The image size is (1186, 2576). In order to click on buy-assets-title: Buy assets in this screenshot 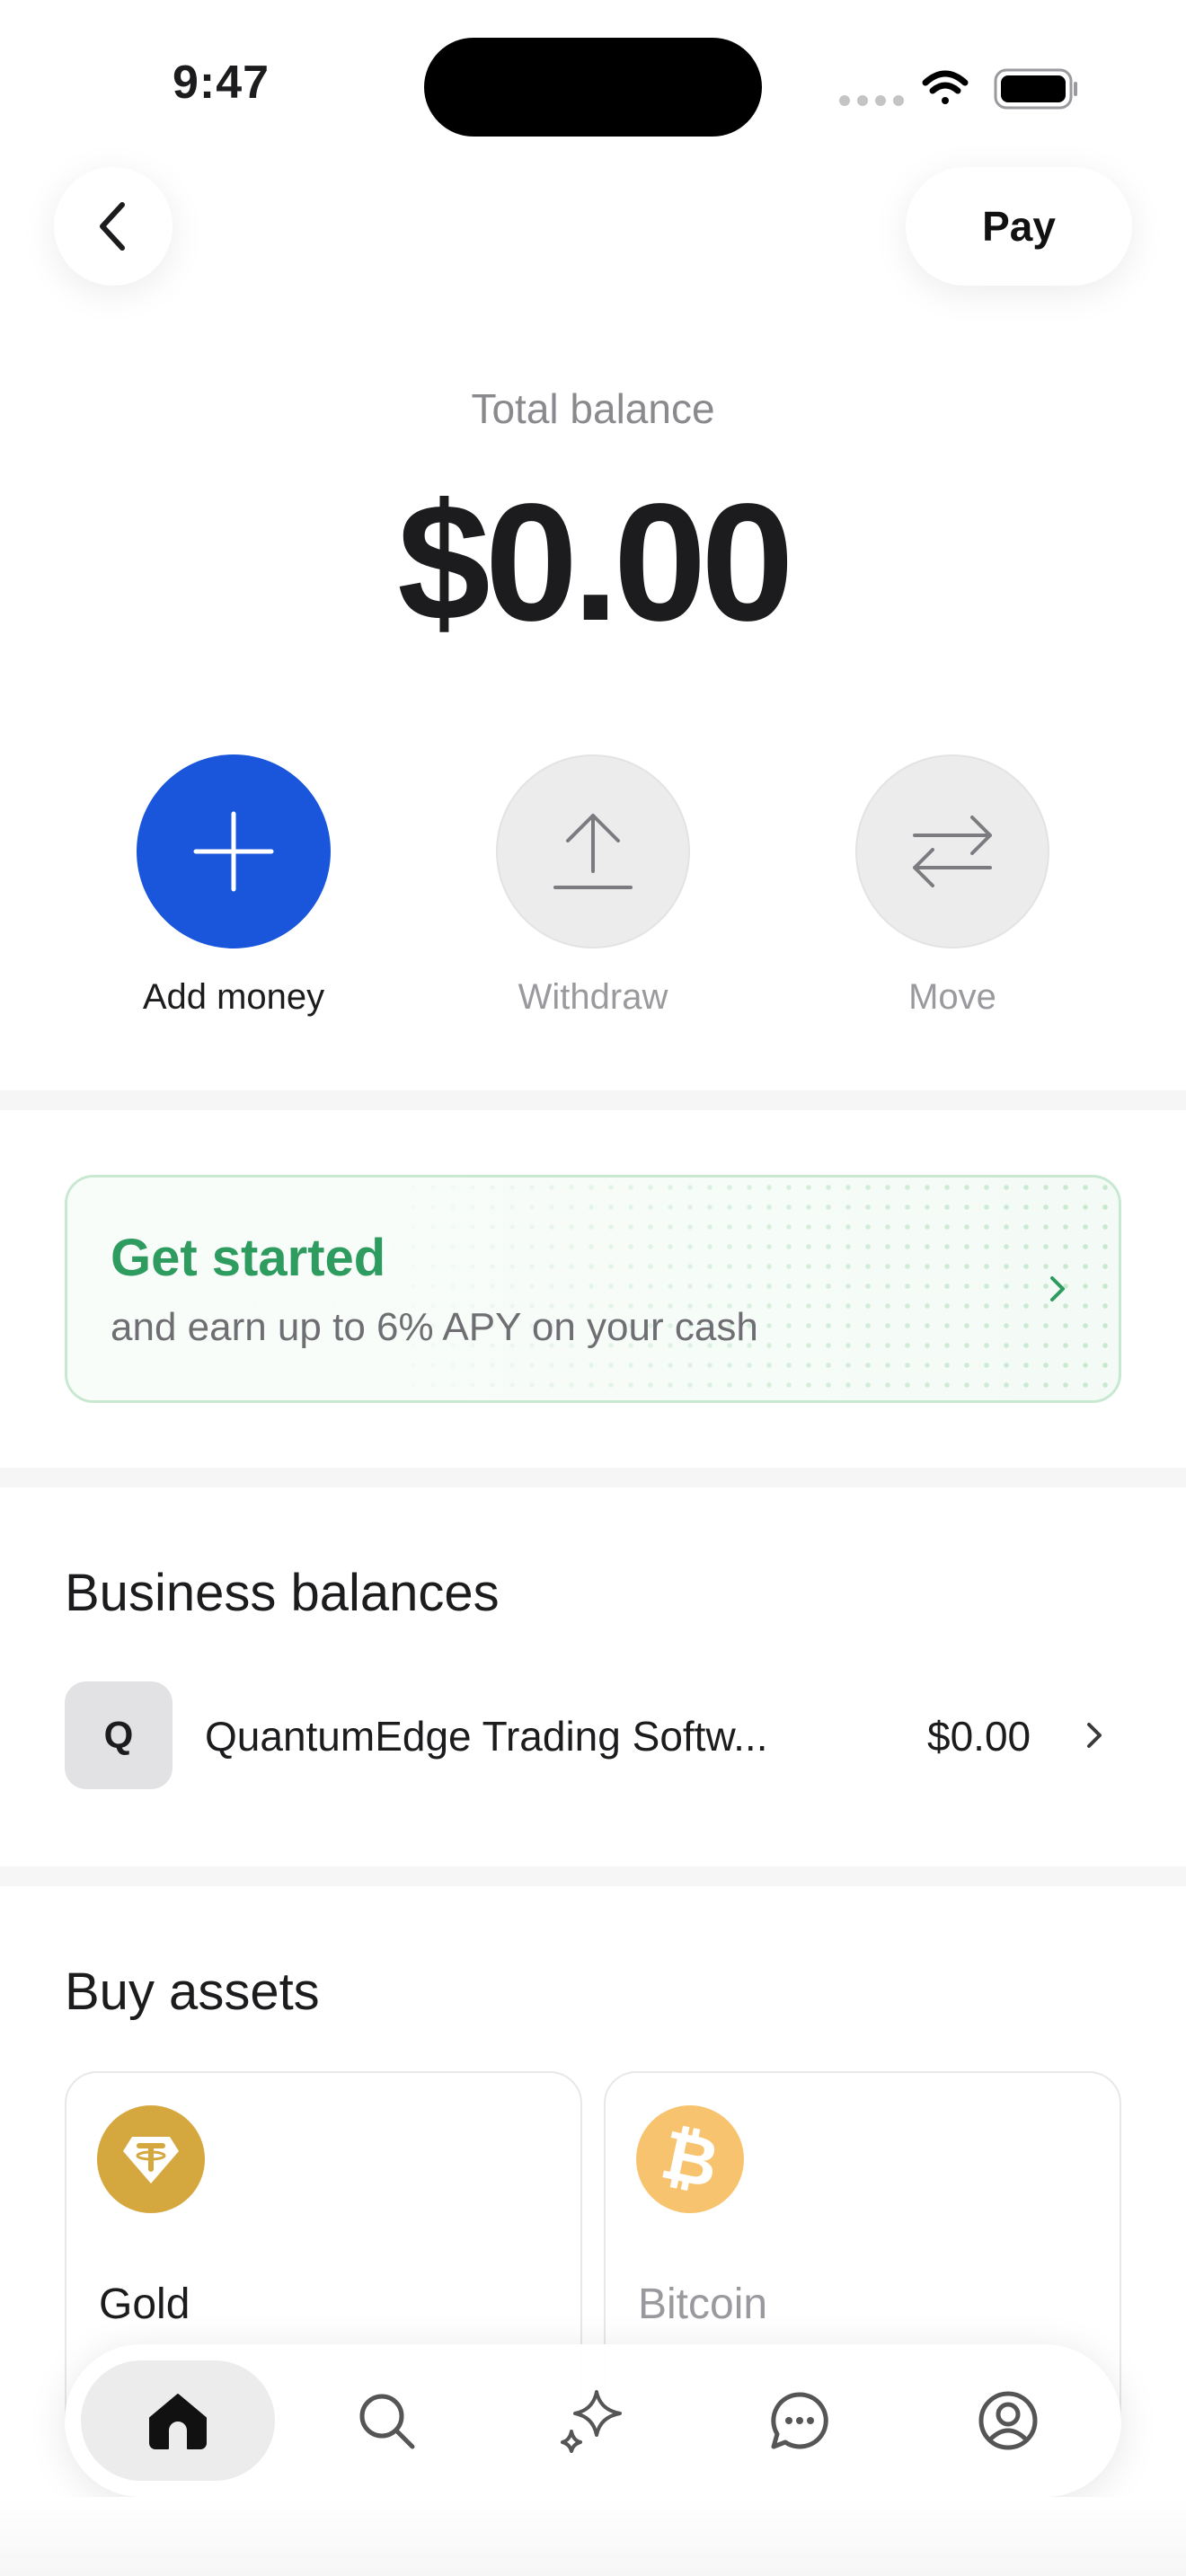, I will do `click(192, 1992)`.